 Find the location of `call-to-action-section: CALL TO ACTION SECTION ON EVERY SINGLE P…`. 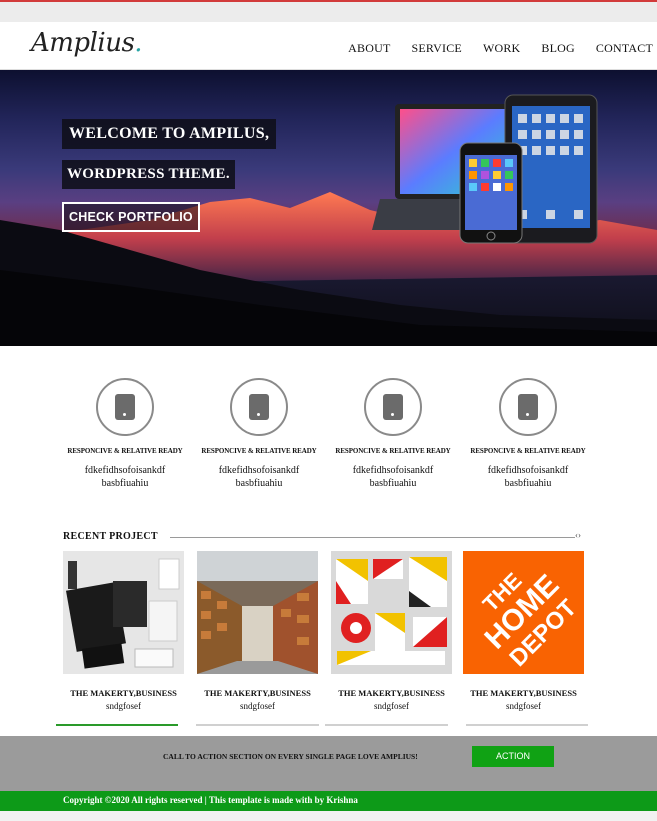

call-to-action-section: CALL TO ACTION SECTION ON EVERY SINGLE P… is located at coordinates (328, 763).